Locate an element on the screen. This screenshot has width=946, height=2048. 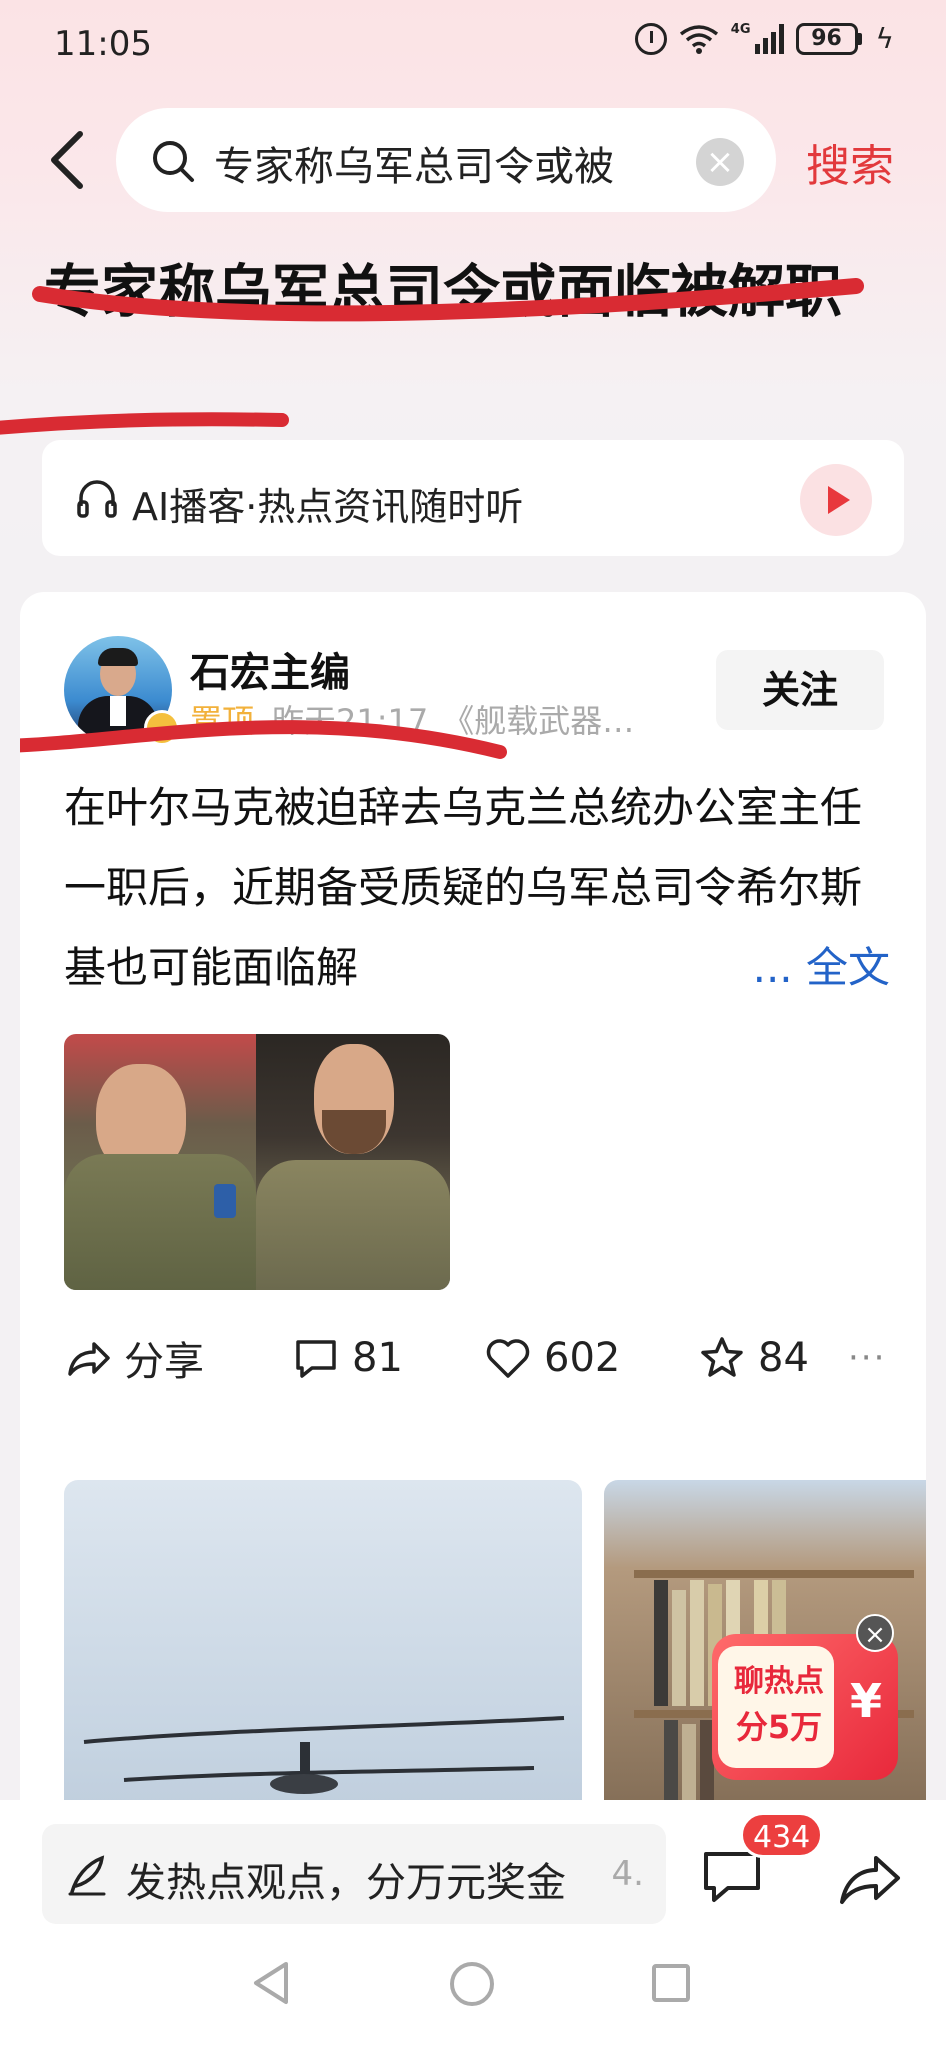
network-label: 4G is located at coordinates (740, 29).